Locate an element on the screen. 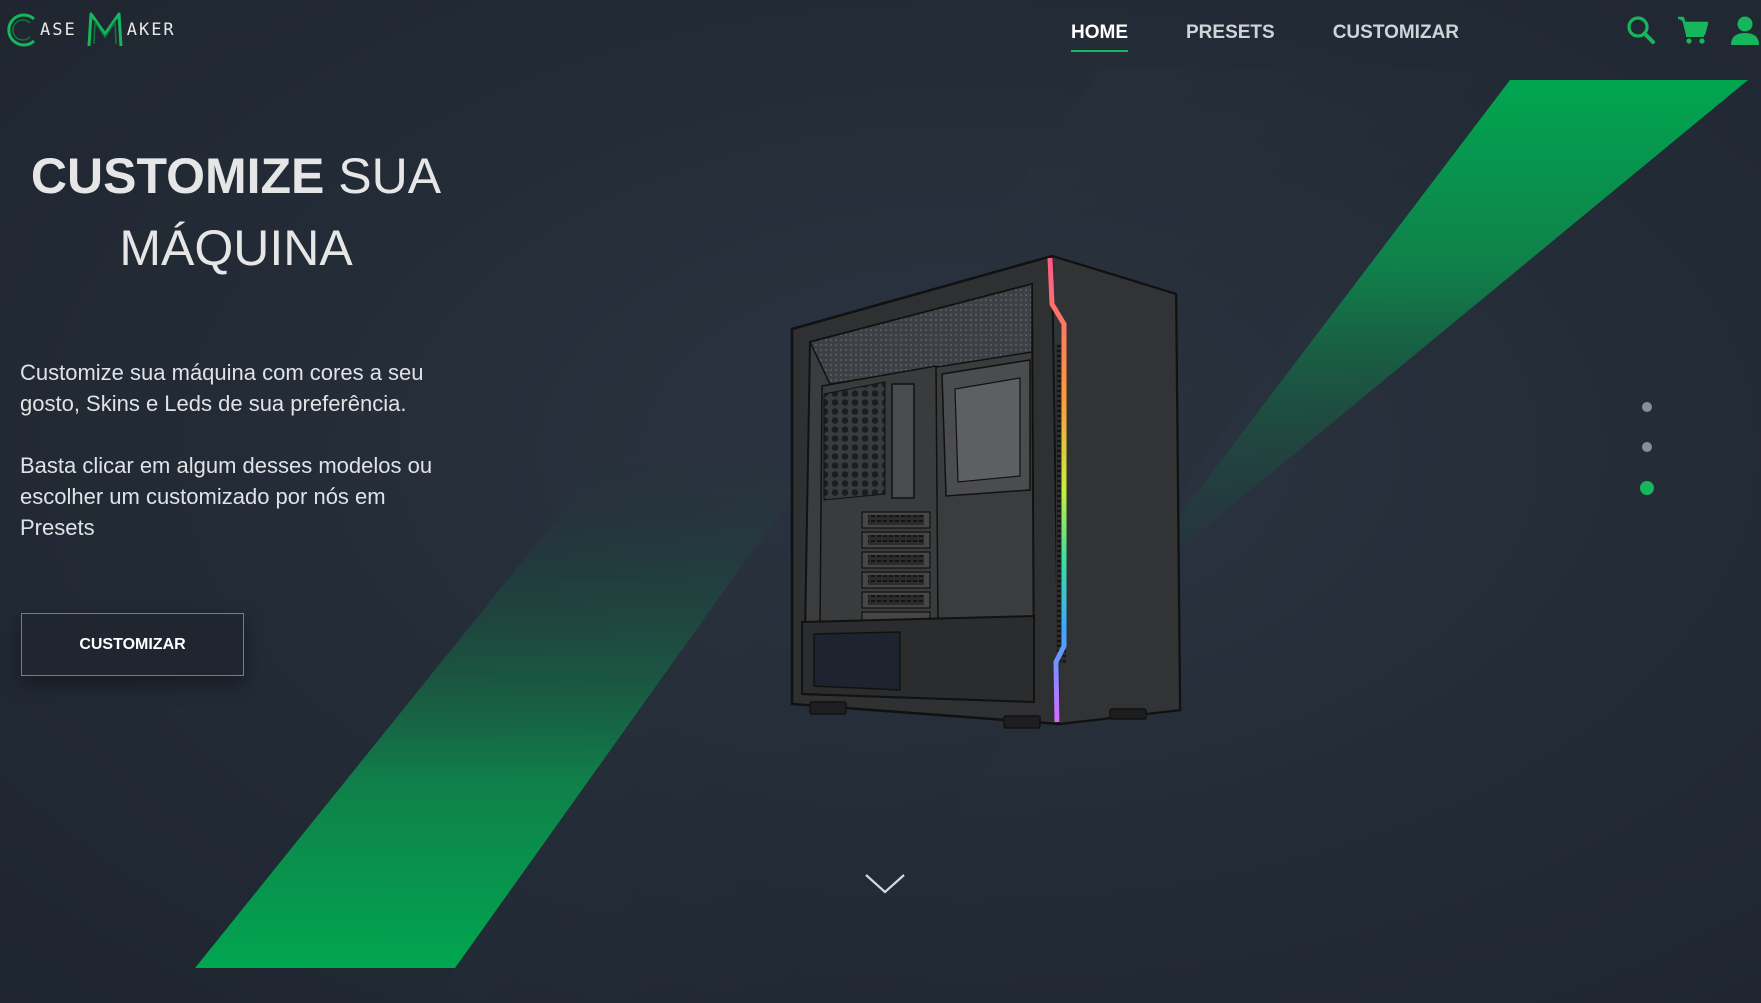  logo-c-mark is located at coordinates (21, 30).